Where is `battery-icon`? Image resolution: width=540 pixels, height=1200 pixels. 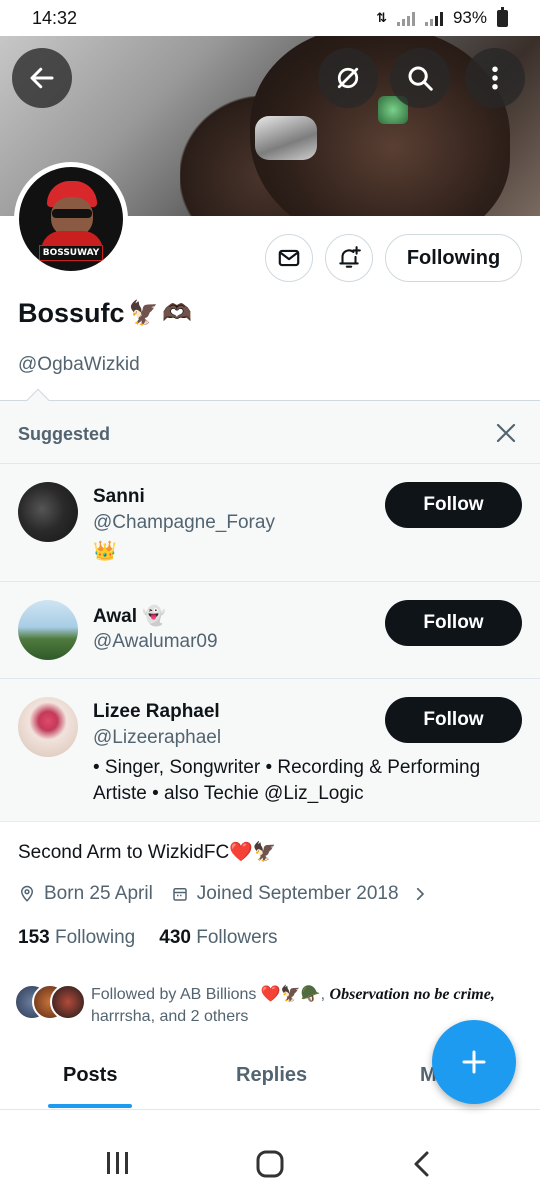
battery-icon is located at coordinates (502, 16).